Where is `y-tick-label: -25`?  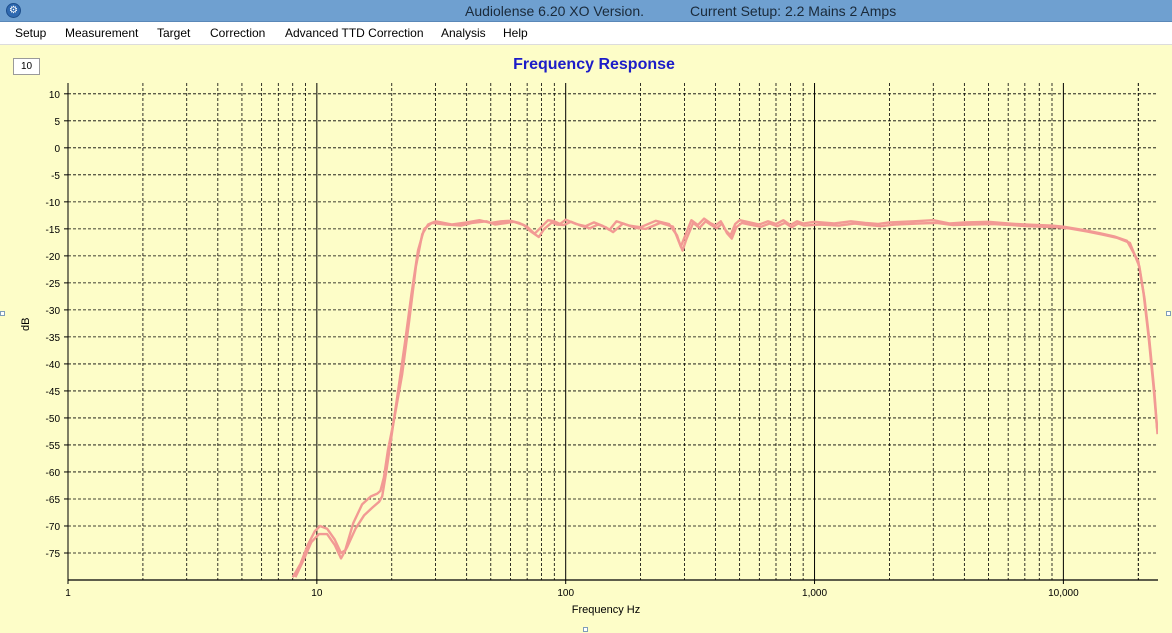 y-tick-label: -25 is located at coordinates (53, 284).